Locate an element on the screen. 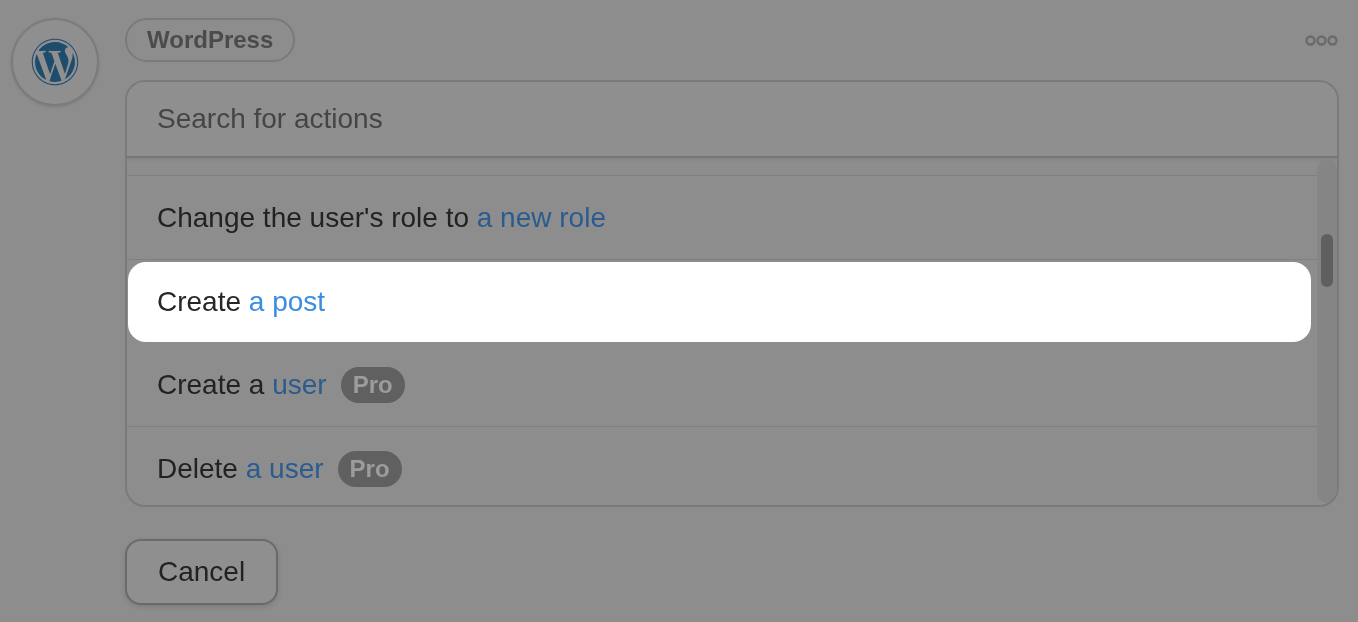 This screenshot has width=1358, height=622. more-icon is located at coordinates (1321, 40).